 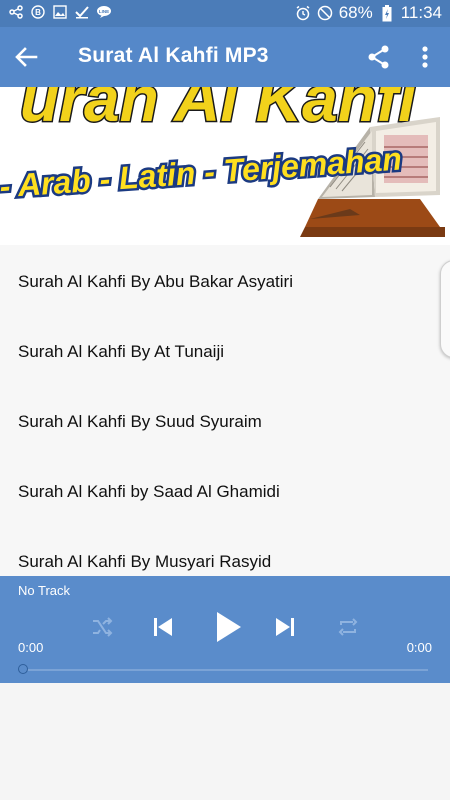 I want to click on track-item-5: Surah Al Kahfi By Musyari Rasyid, so click(x=144, y=562).